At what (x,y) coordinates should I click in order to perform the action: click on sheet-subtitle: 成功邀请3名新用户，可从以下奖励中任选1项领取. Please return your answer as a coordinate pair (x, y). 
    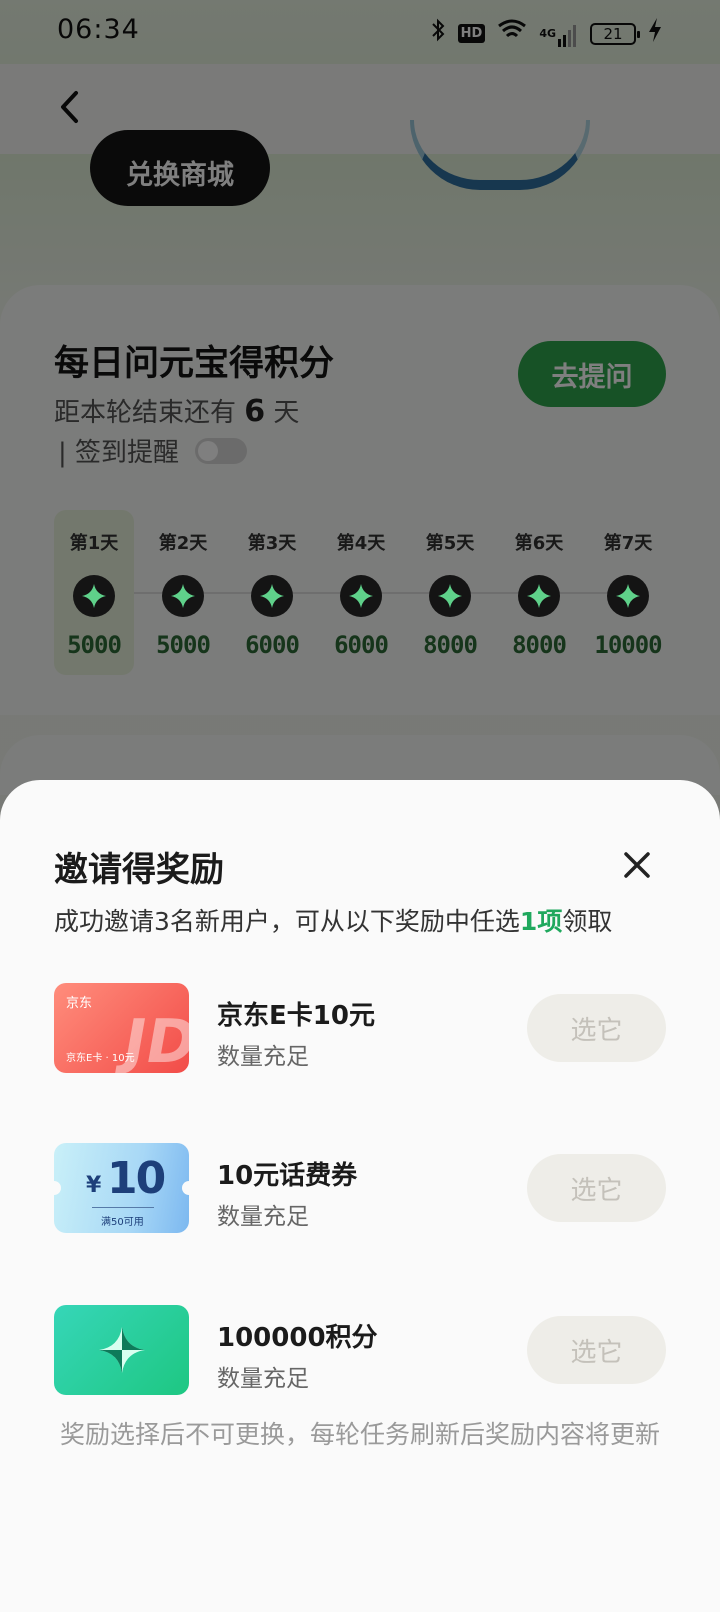
    Looking at the image, I should click on (333, 920).